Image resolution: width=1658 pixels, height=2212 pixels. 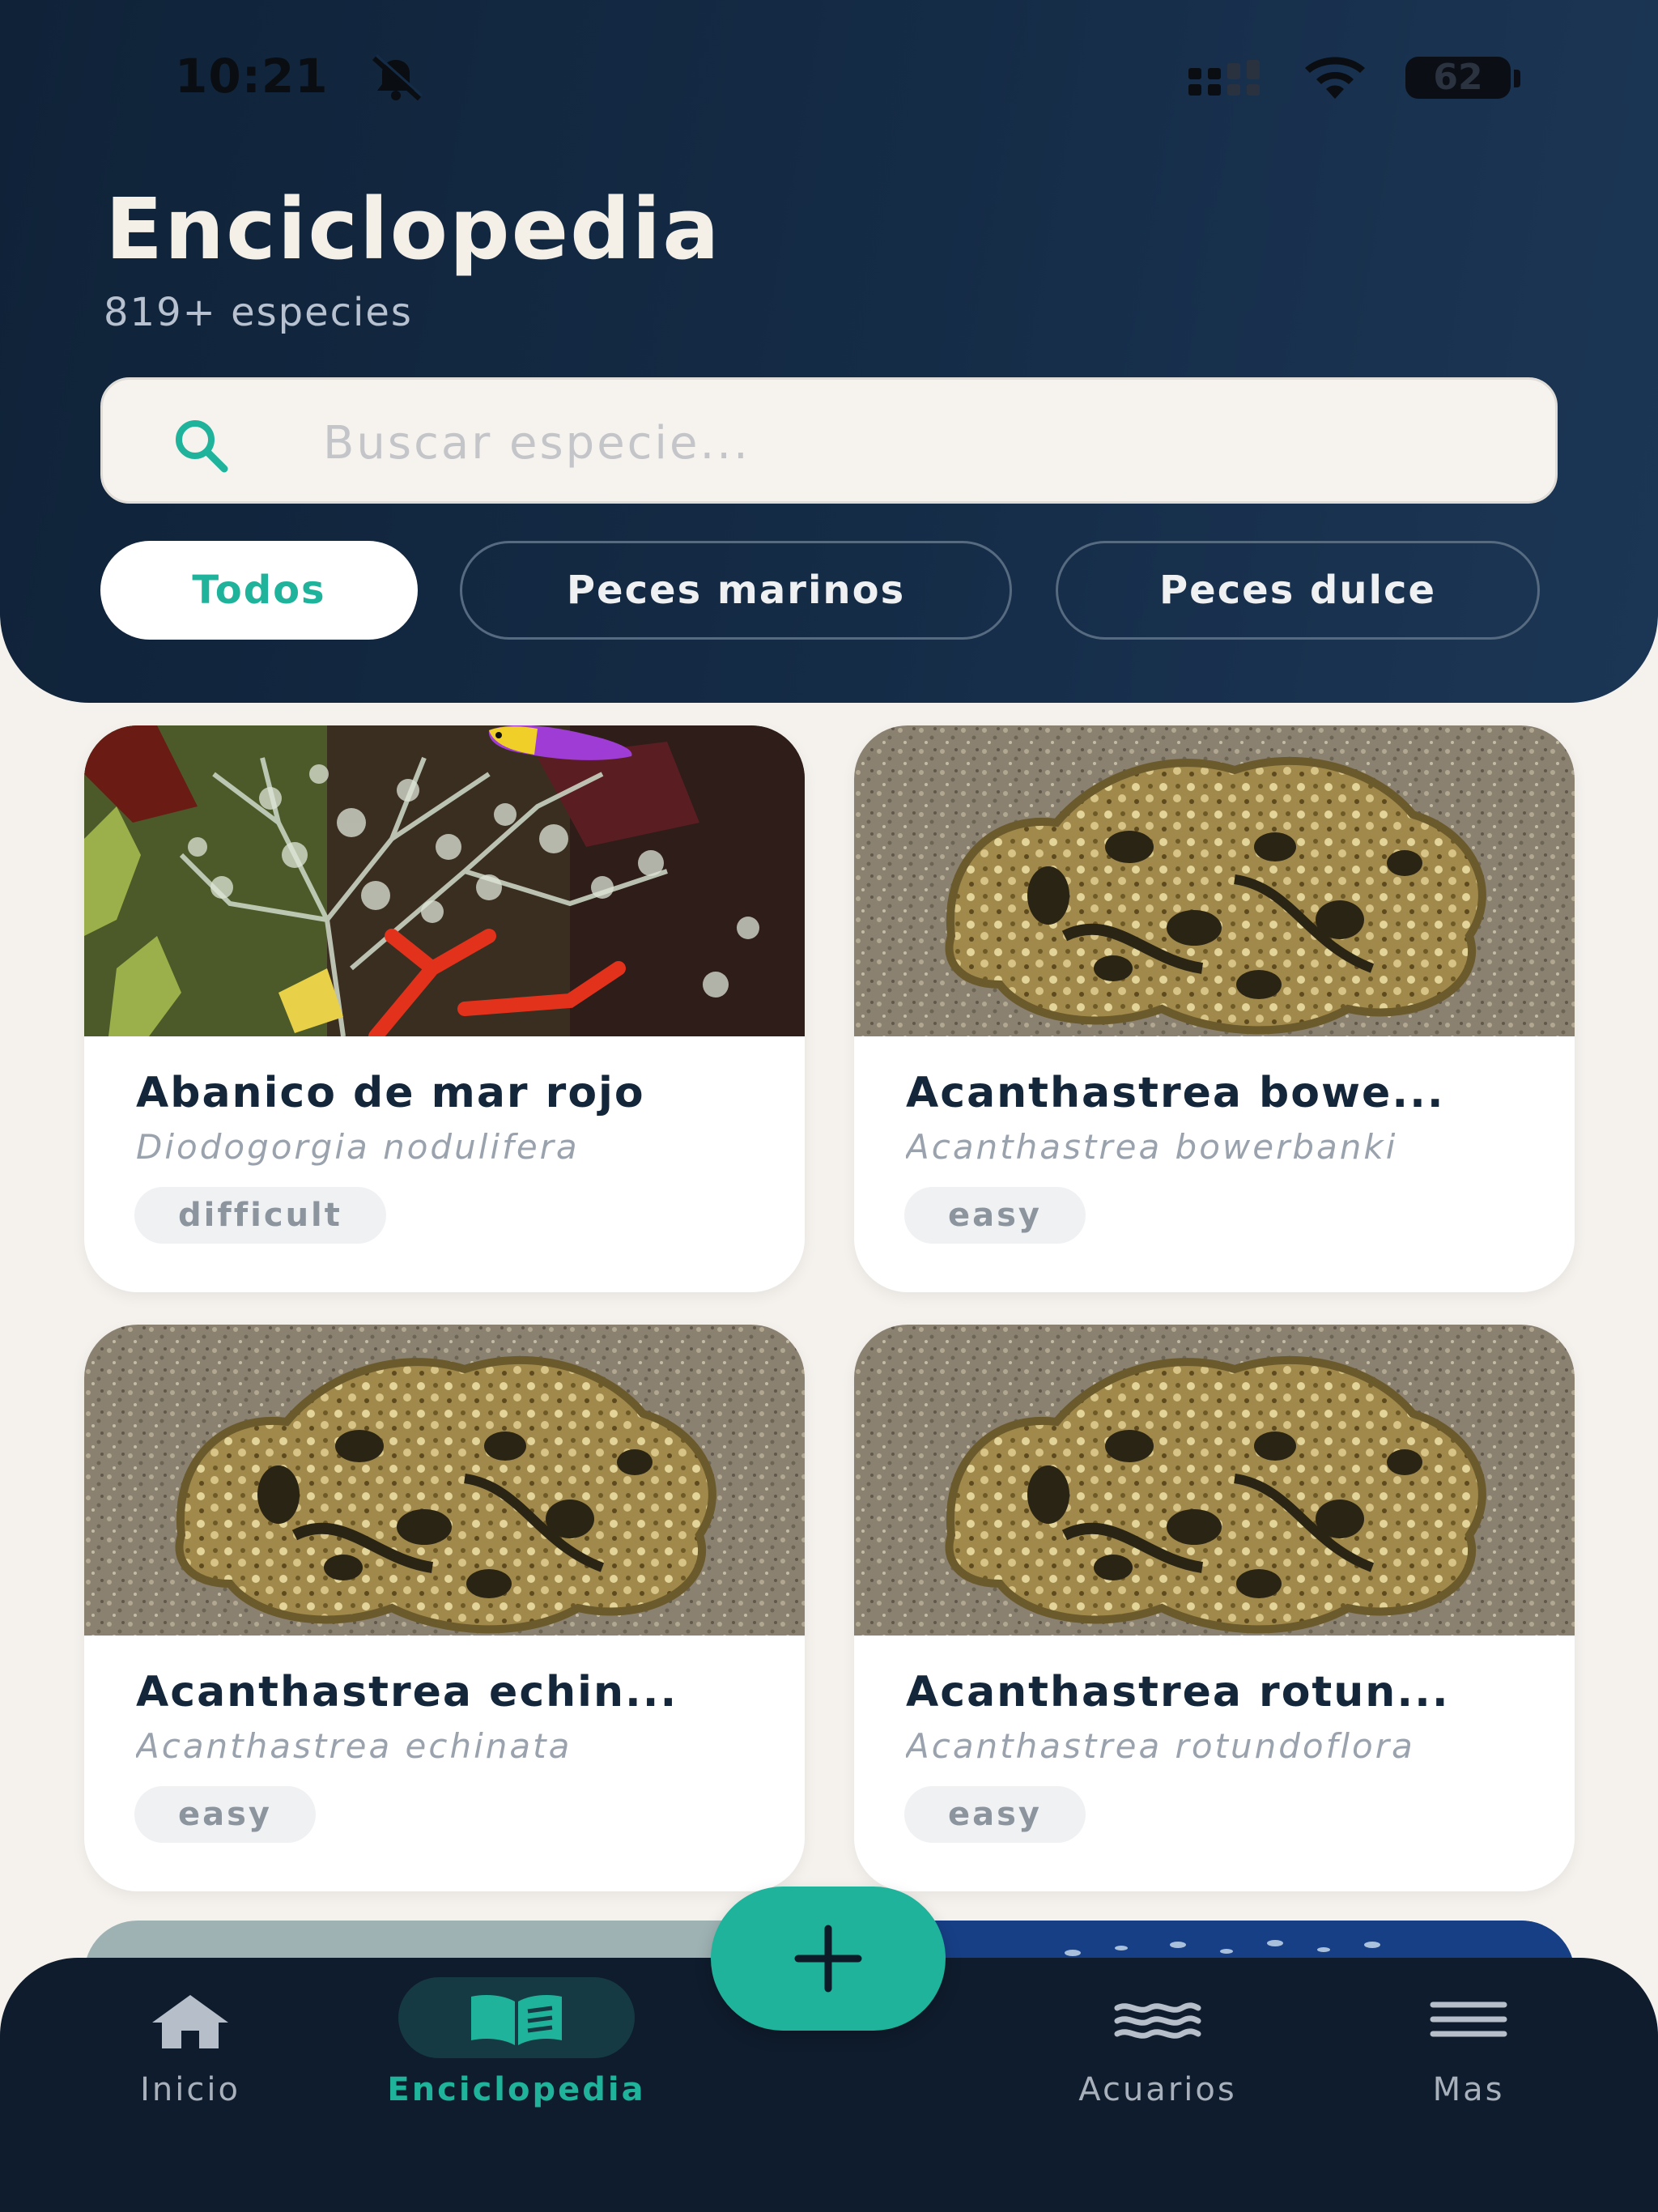 I want to click on filter-chip-peces-dulce: Peces dulce, so click(x=1298, y=590).